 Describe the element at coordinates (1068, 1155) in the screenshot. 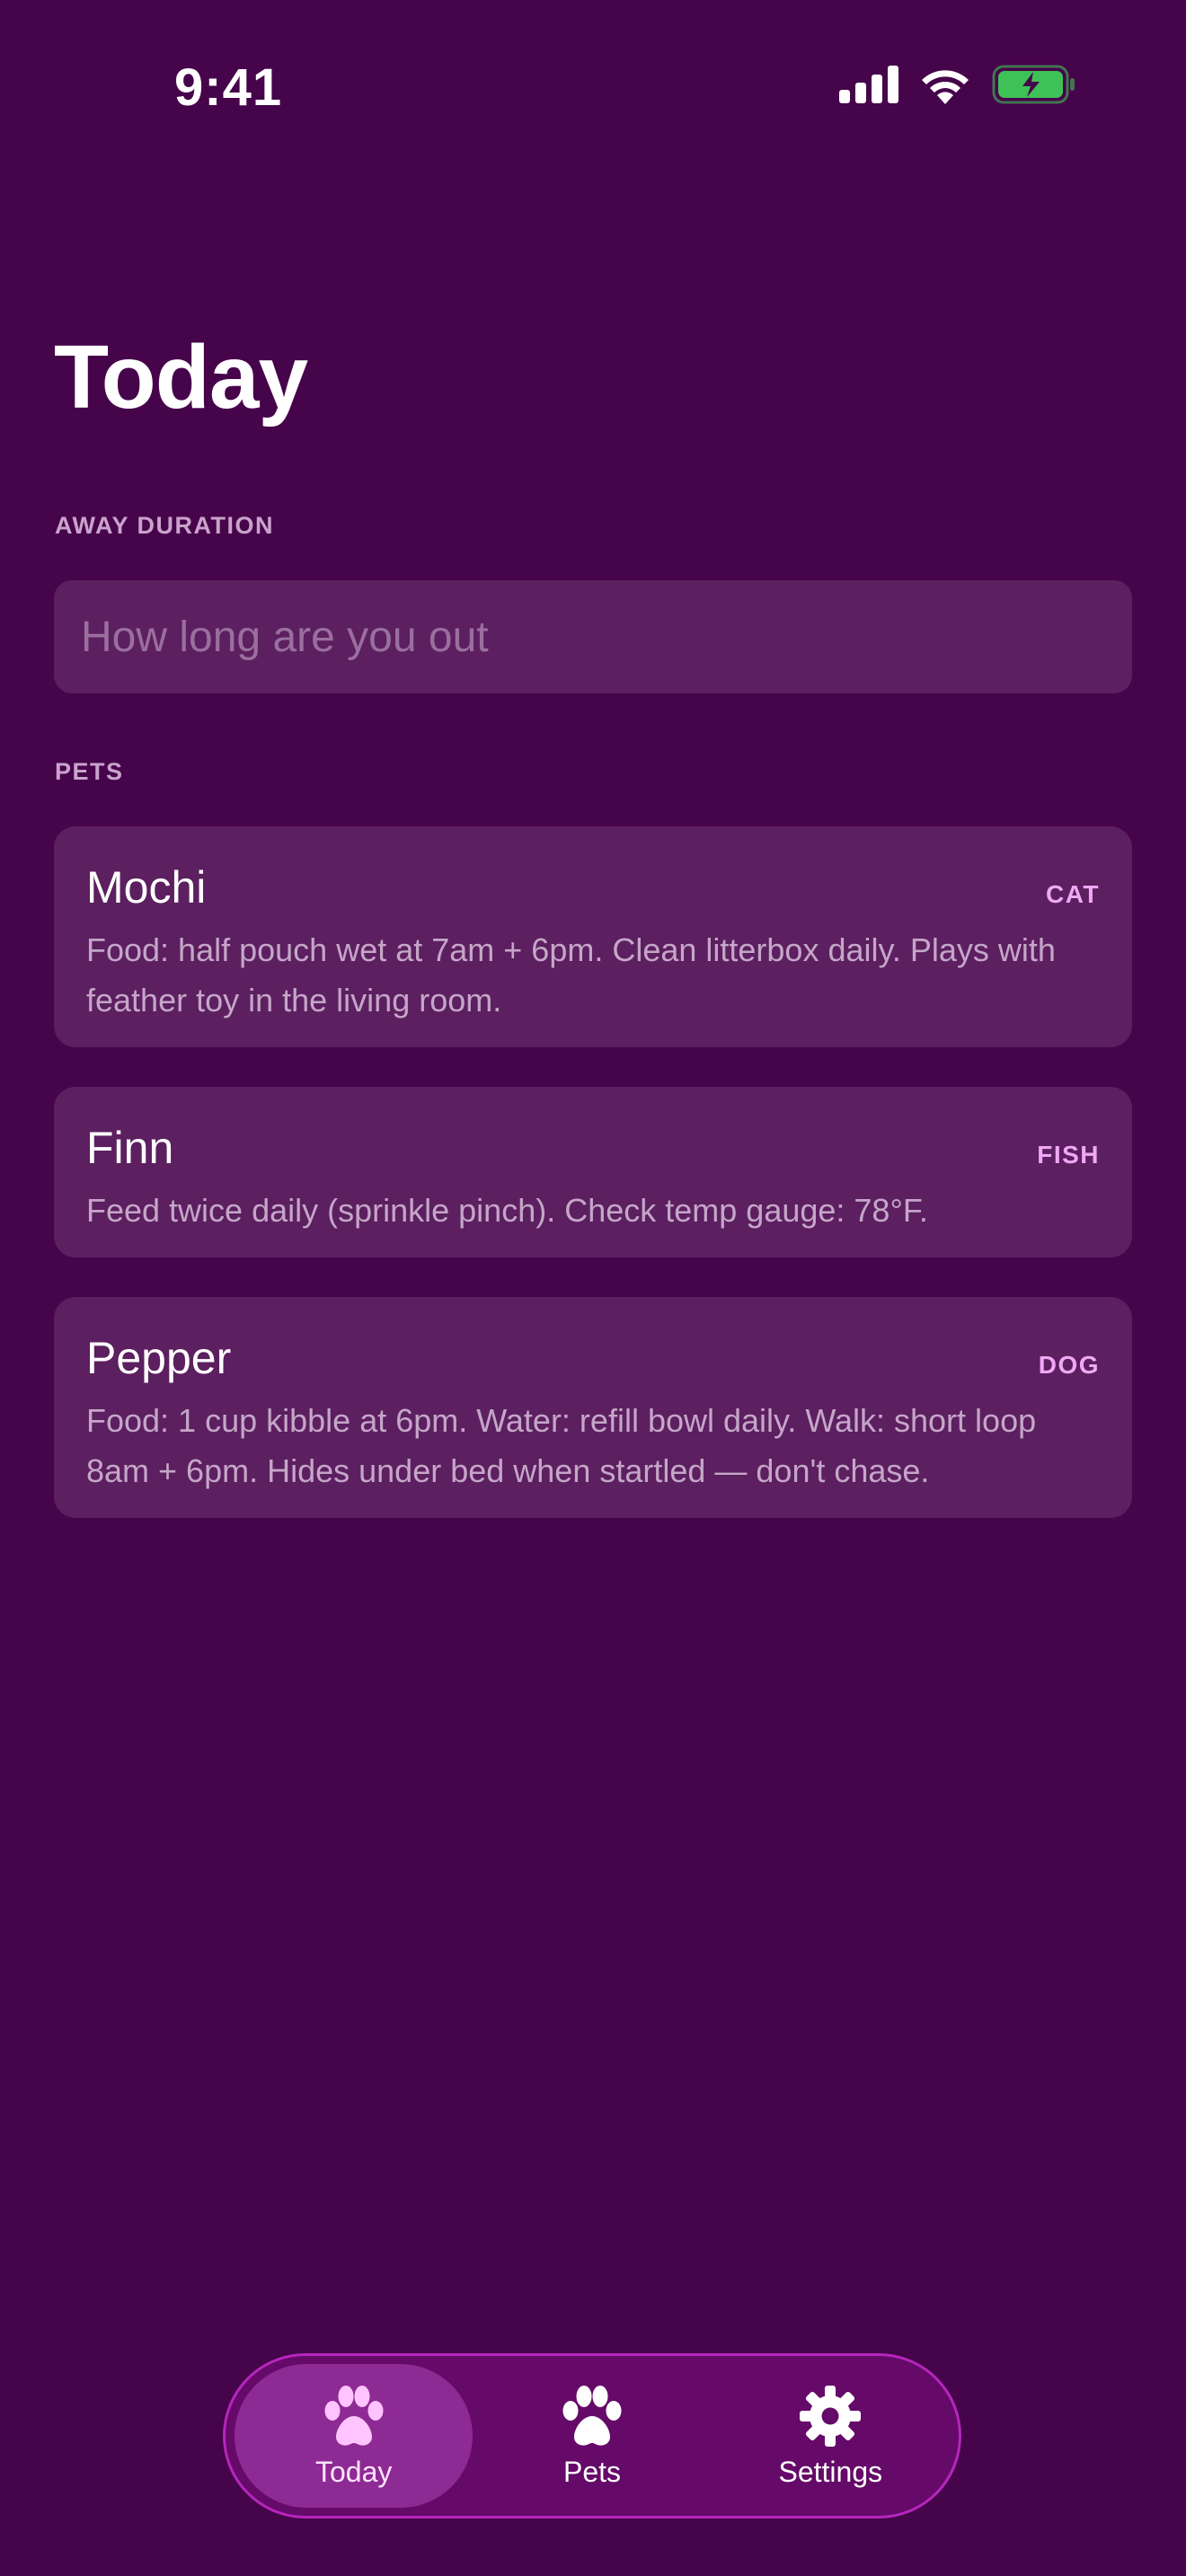

I see `pet-type-badge: FISH` at that location.